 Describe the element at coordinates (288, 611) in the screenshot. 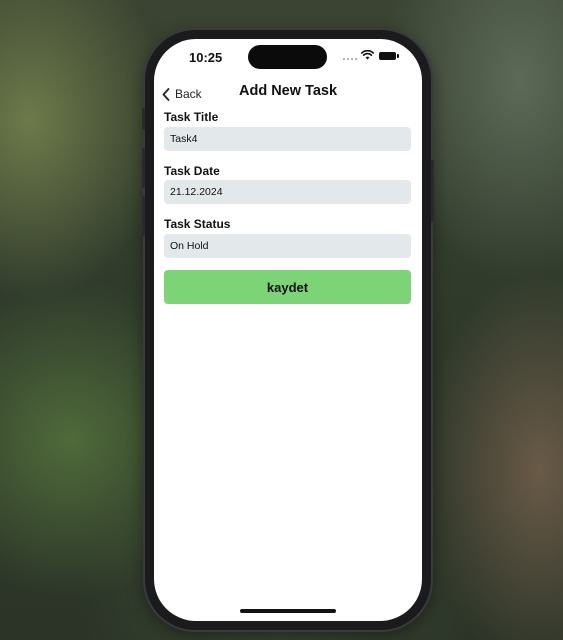

I see `home-indicator` at that location.